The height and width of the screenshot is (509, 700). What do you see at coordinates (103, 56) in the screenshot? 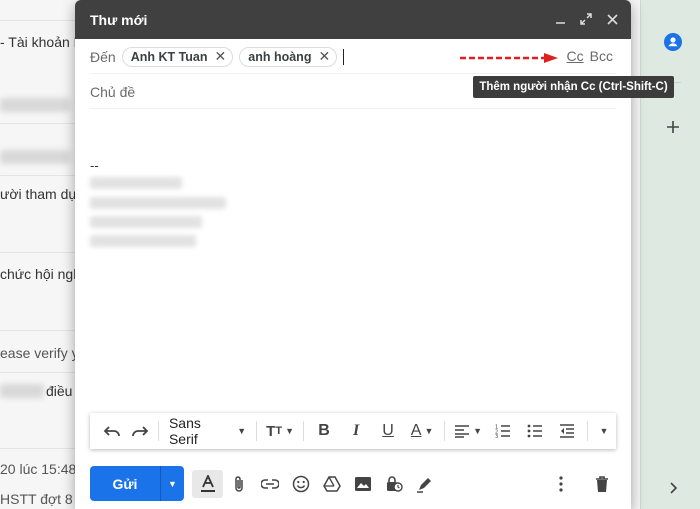
I see `to-label: Đến` at bounding box center [103, 56].